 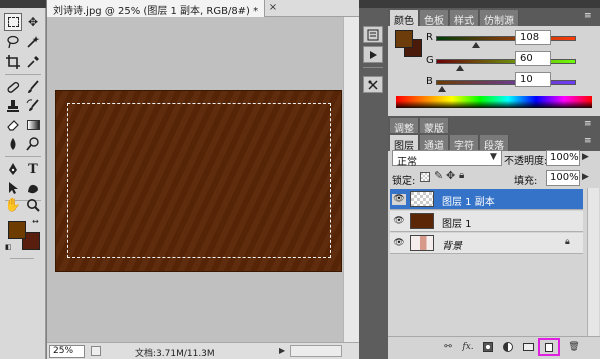 What do you see at coordinates (434, 126) in the screenshot?
I see `tab-masks: 蒙版` at bounding box center [434, 126].